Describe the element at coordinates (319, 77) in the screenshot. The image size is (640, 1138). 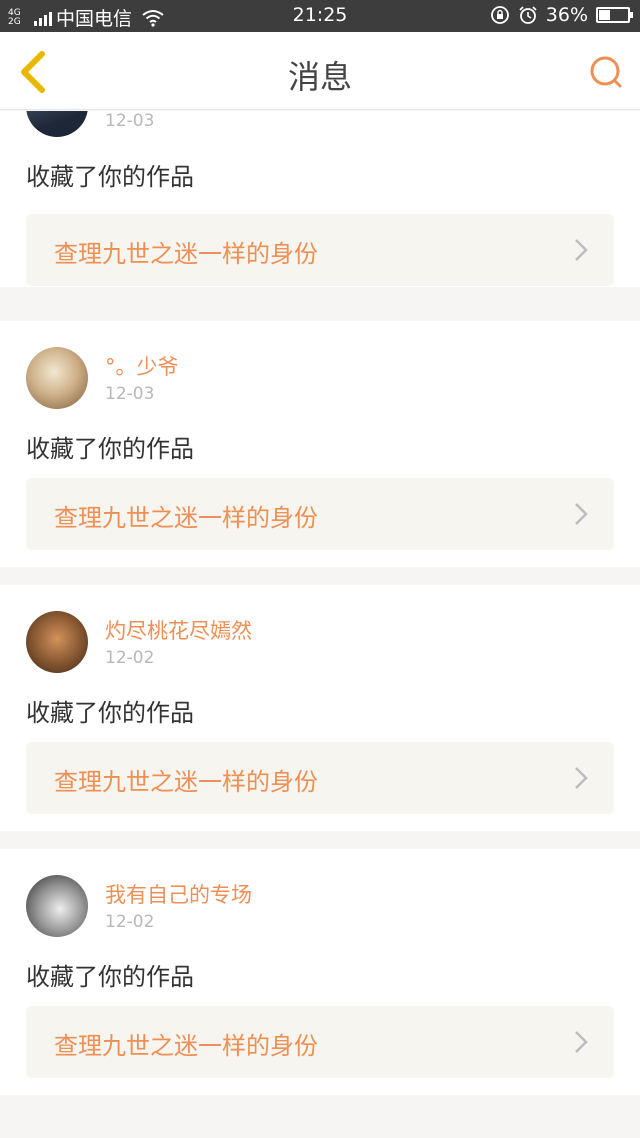
I see `page-title: 消息` at that location.